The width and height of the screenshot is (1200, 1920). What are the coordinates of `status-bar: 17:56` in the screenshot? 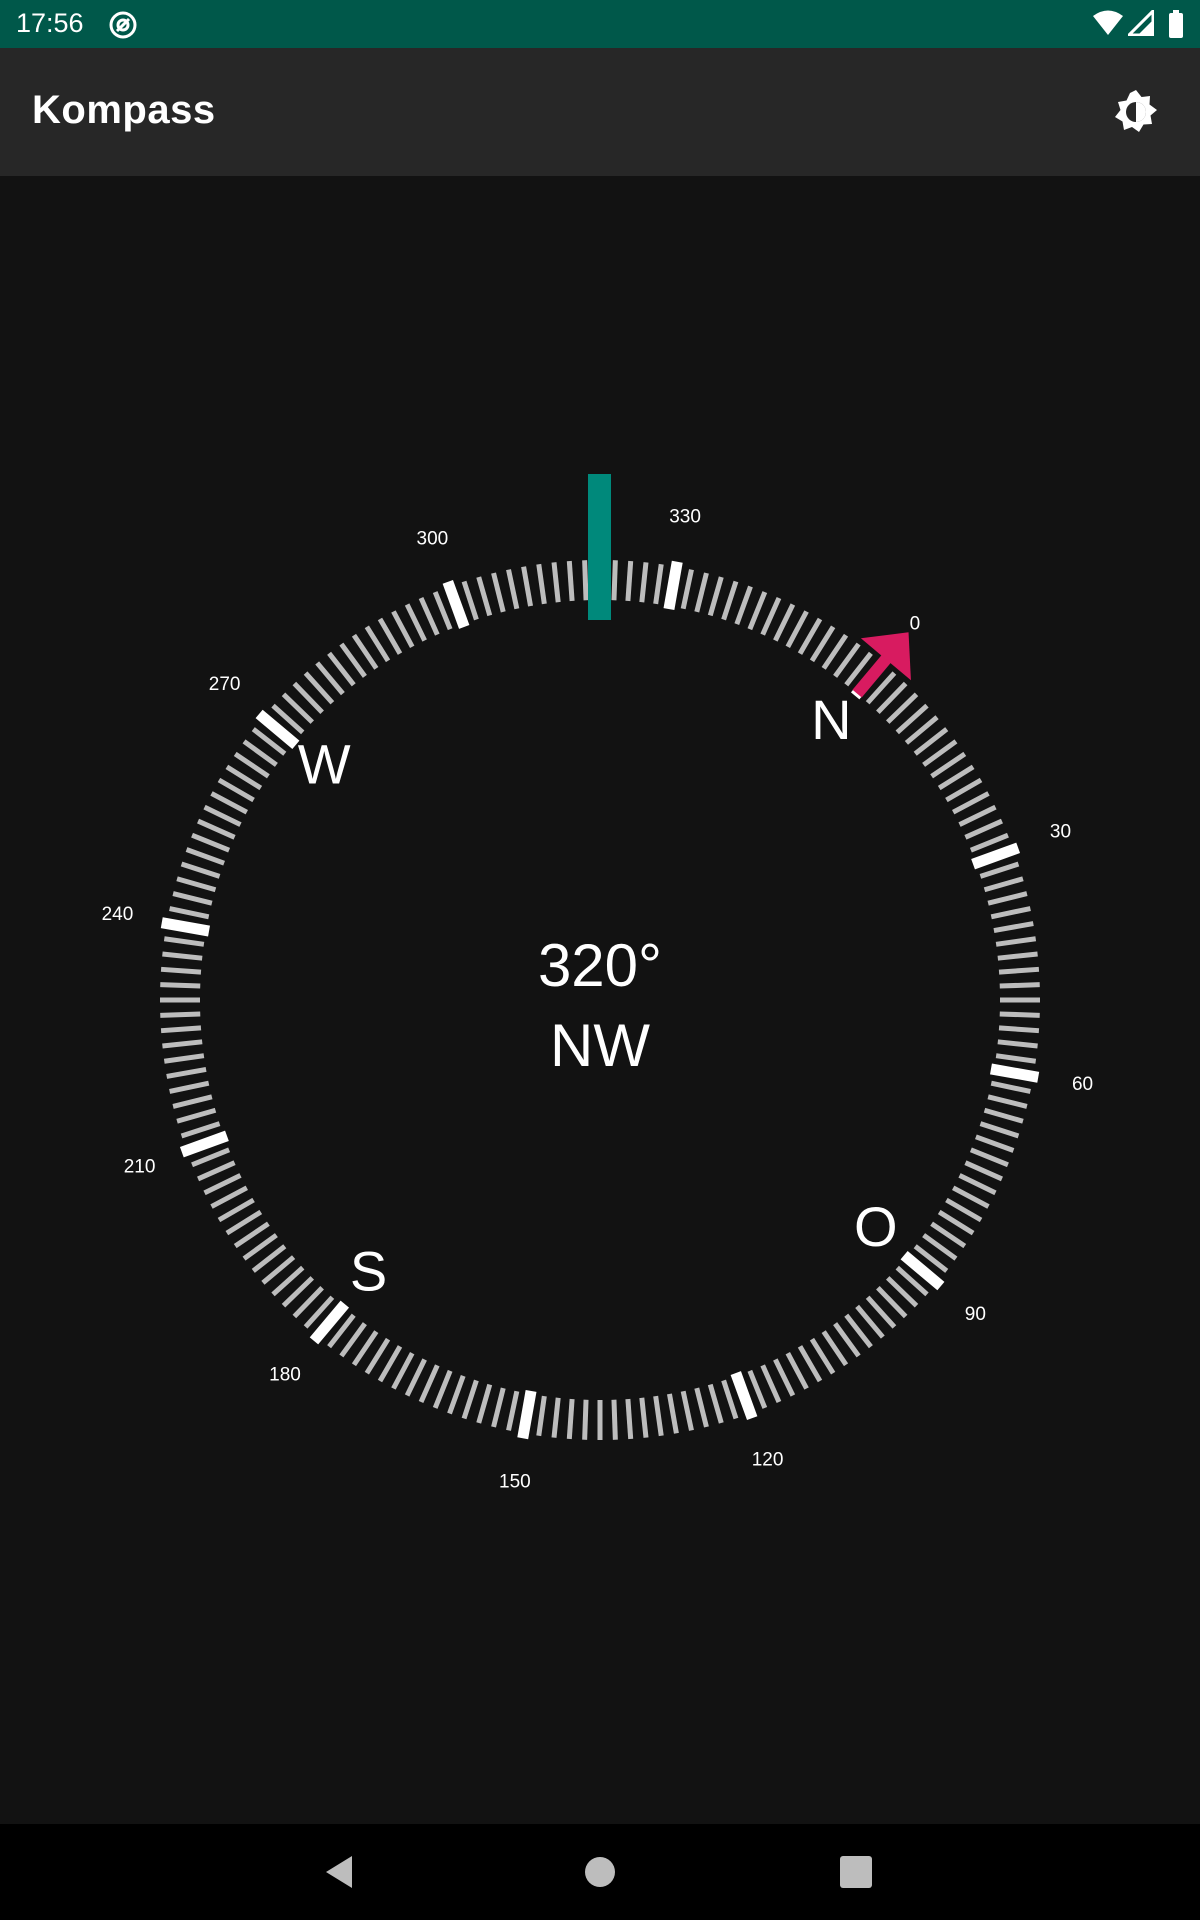 It's located at (600, 24).